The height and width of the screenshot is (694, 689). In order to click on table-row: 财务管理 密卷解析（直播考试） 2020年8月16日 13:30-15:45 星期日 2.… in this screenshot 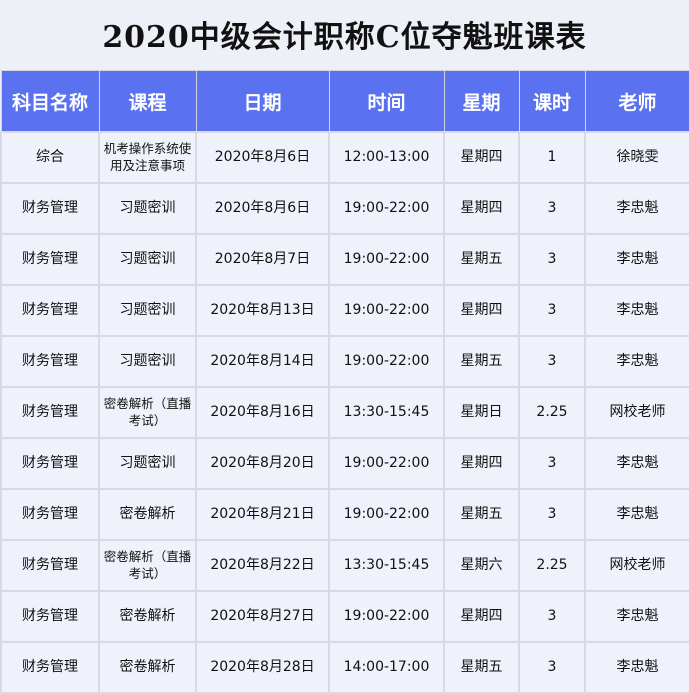, I will do `click(344, 412)`.